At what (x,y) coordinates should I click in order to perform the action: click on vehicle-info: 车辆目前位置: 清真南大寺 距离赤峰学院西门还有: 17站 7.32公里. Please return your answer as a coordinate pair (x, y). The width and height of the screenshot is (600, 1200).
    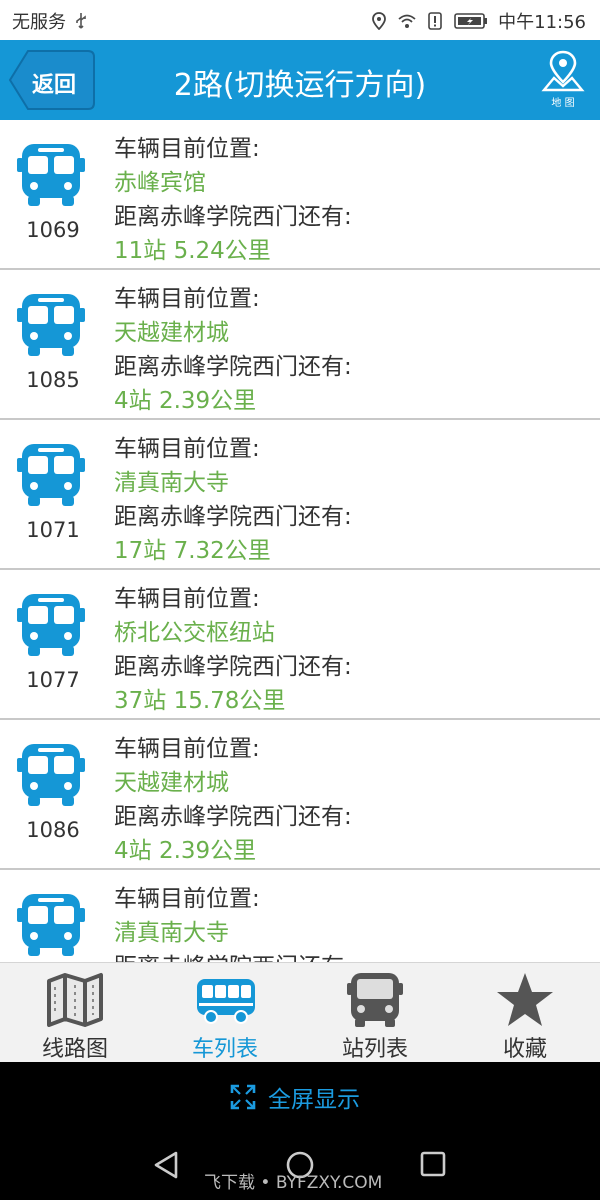
    Looking at the image, I should click on (233, 500).